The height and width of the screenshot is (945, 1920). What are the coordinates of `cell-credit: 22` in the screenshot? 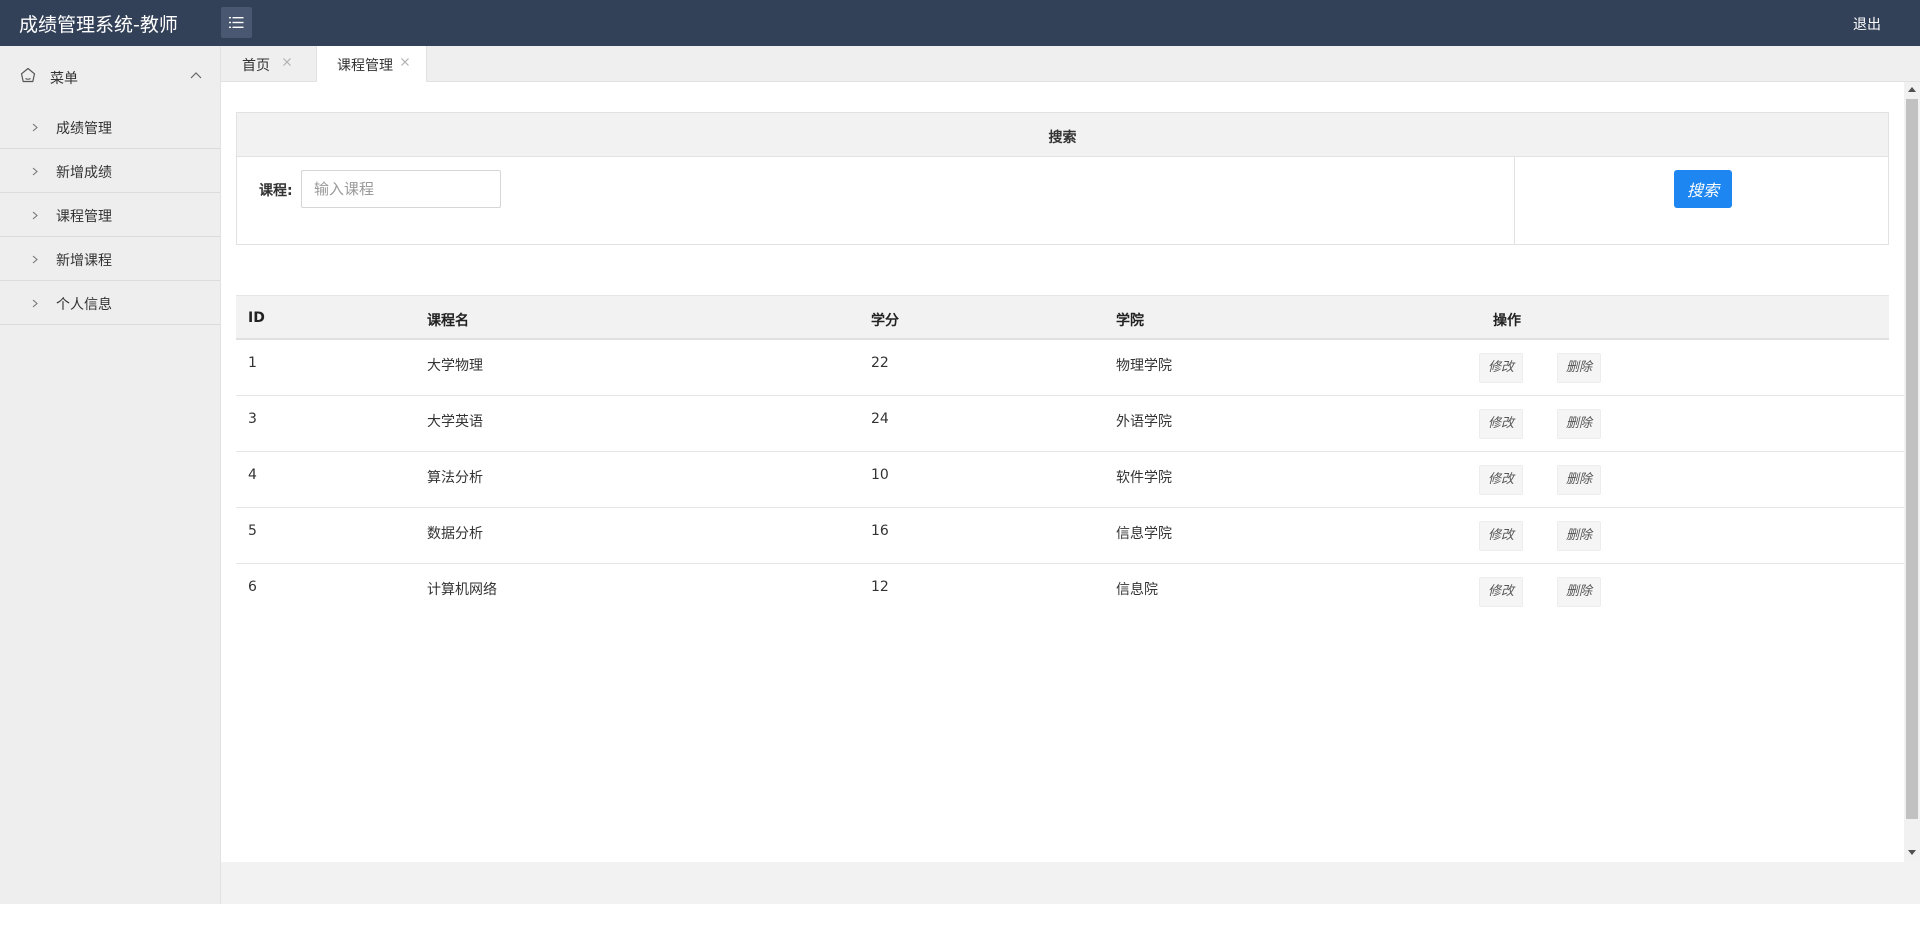 It's located at (880, 363).